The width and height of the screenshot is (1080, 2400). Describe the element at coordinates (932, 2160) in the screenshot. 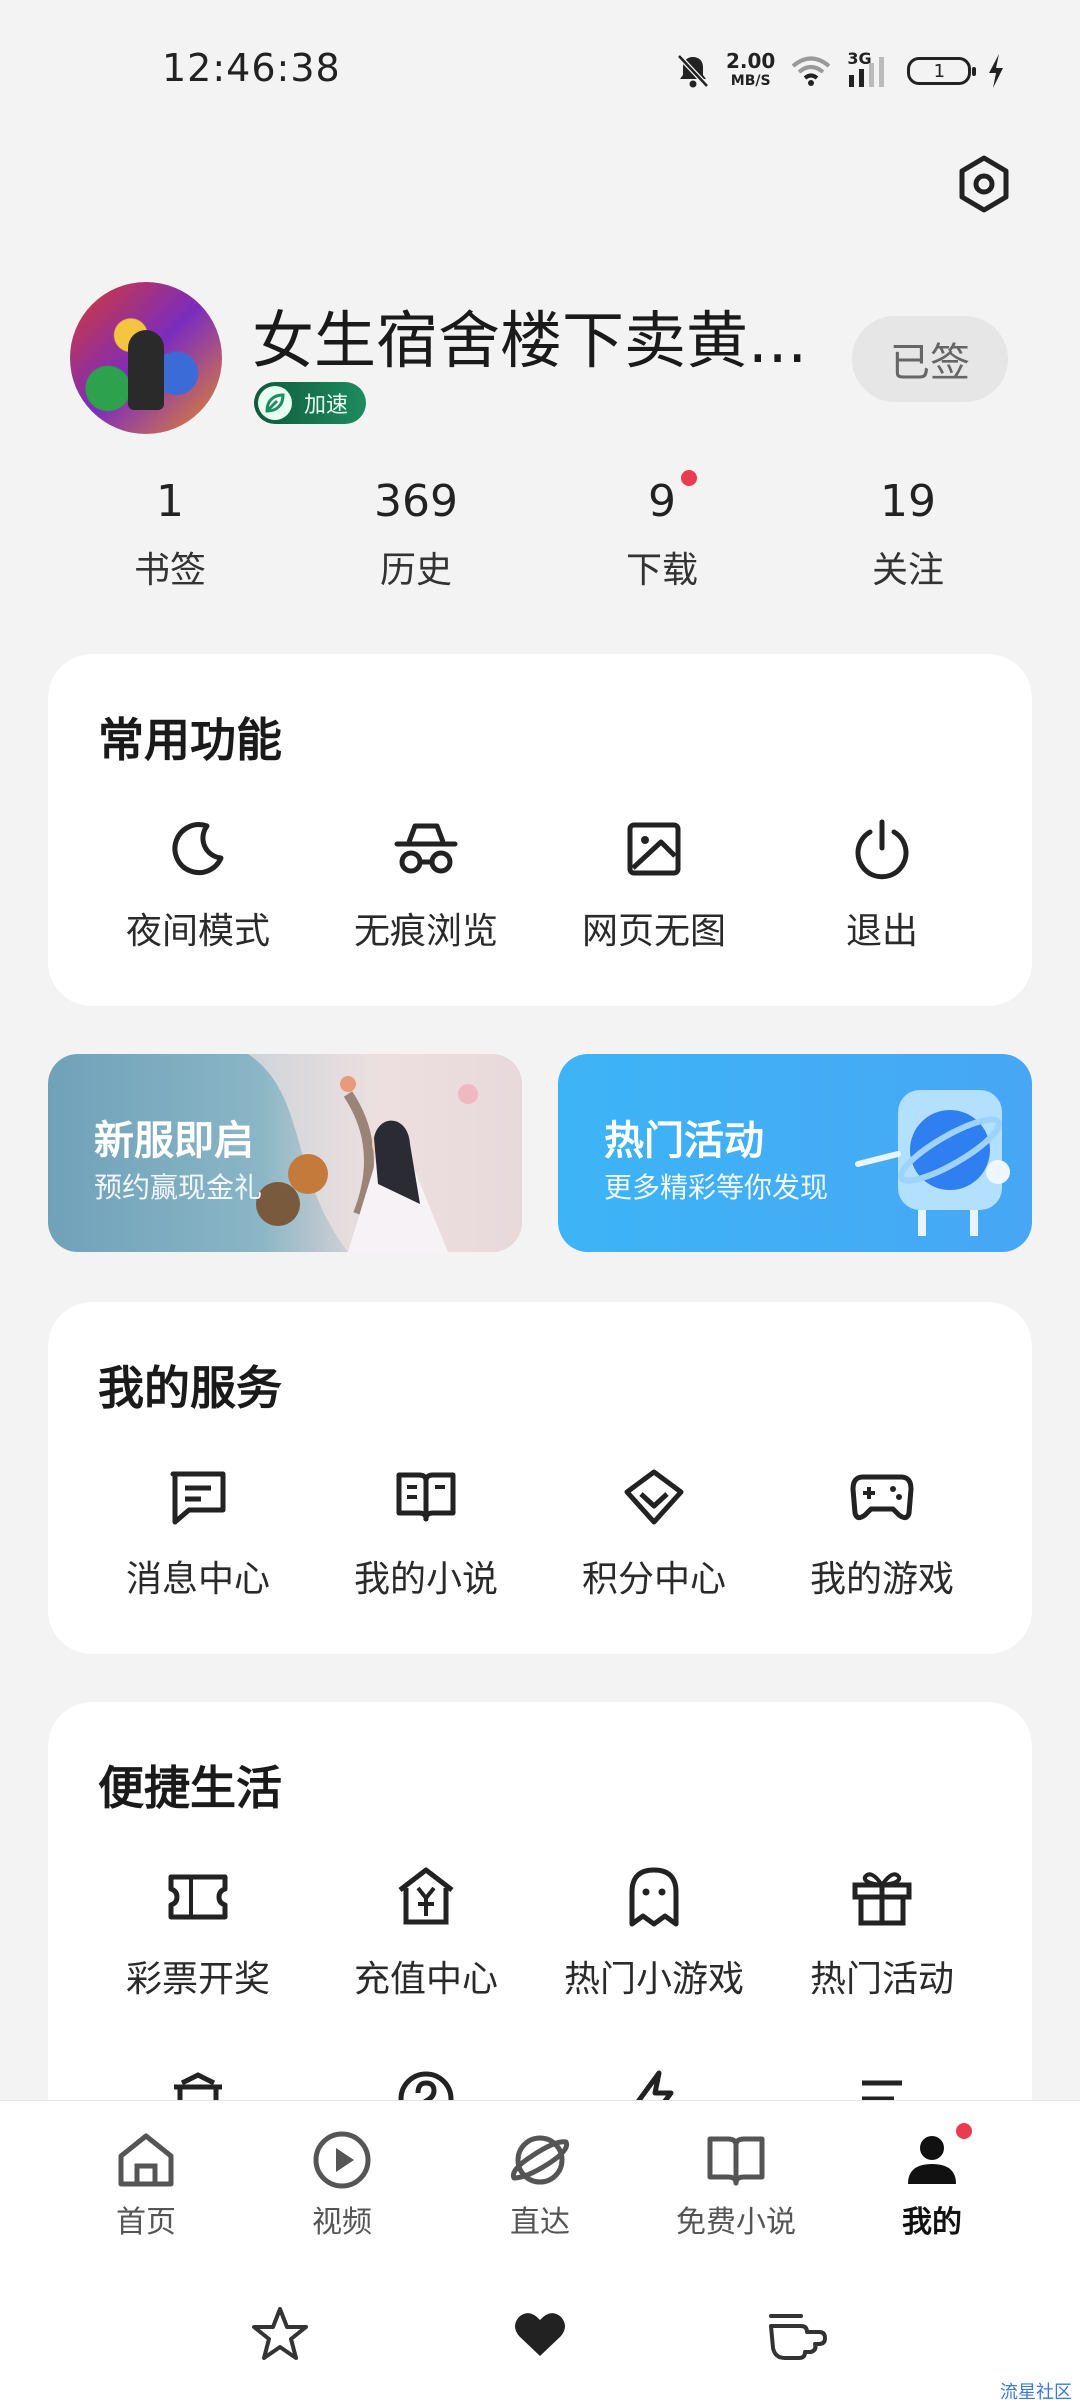

I see `person-icon` at that location.